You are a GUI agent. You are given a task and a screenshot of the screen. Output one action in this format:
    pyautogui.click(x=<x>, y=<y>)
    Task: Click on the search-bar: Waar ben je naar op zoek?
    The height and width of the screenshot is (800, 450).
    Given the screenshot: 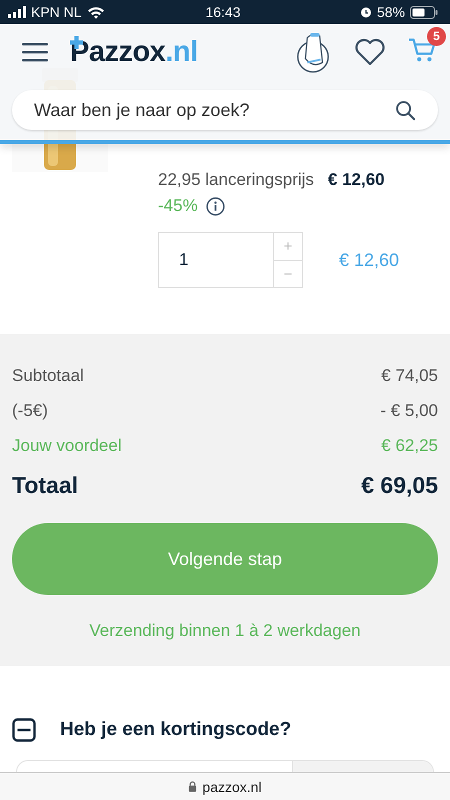 What is the action you would take?
    pyautogui.click(x=225, y=110)
    